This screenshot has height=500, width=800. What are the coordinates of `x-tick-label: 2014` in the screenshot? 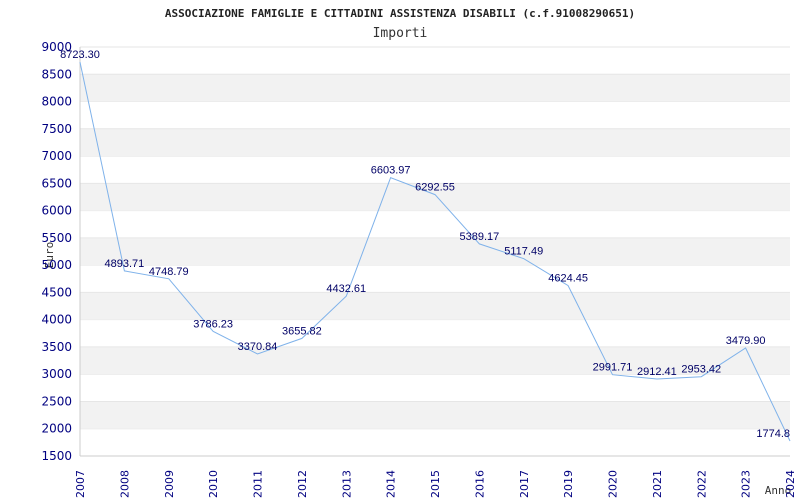 It's located at (391, 484).